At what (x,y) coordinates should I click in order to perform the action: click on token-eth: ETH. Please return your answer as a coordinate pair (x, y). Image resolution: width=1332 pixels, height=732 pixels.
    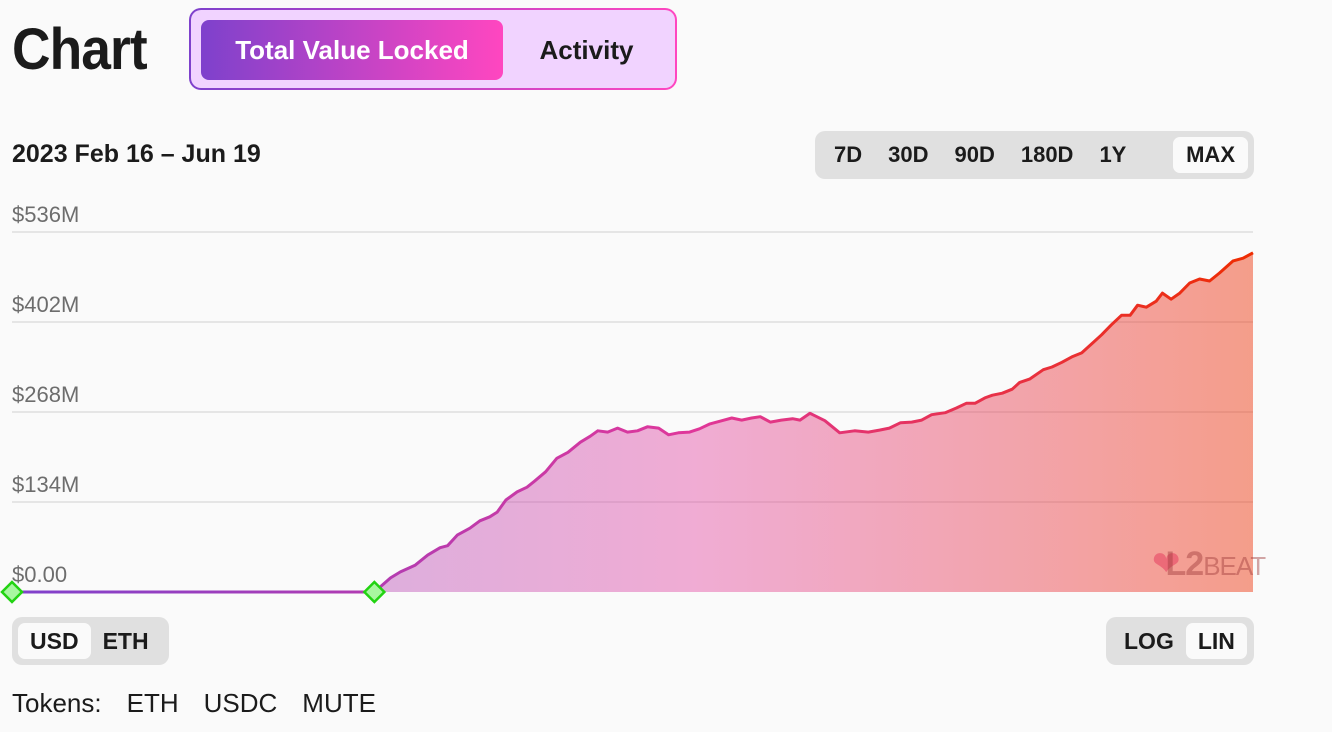
    Looking at the image, I should click on (153, 703).